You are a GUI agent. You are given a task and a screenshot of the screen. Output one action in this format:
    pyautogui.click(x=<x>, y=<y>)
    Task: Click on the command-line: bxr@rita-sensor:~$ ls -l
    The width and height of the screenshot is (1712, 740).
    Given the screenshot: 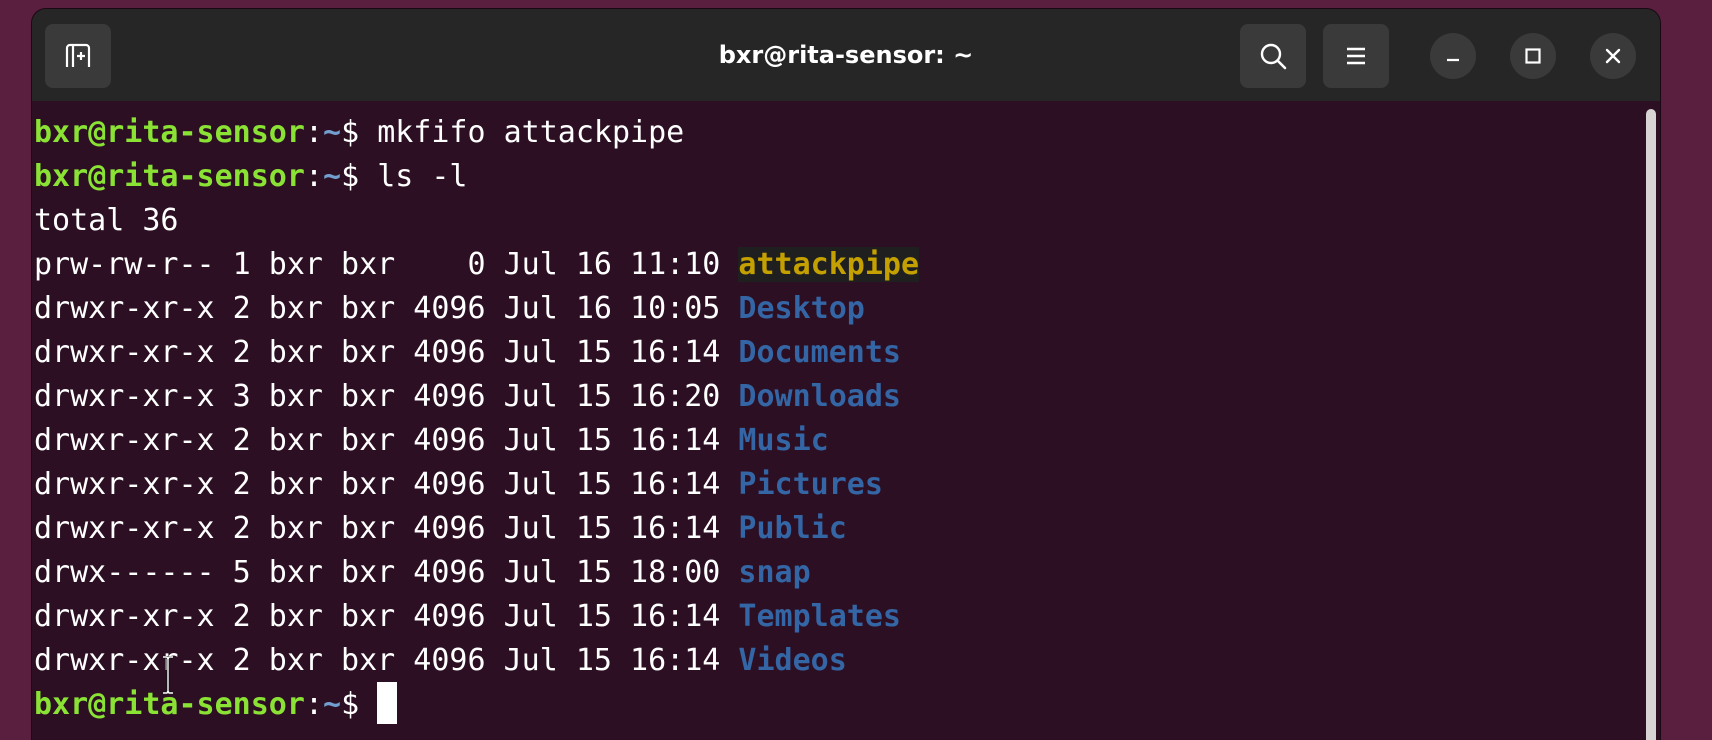 What is the action you would take?
    pyautogui.click(x=847, y=177)
    